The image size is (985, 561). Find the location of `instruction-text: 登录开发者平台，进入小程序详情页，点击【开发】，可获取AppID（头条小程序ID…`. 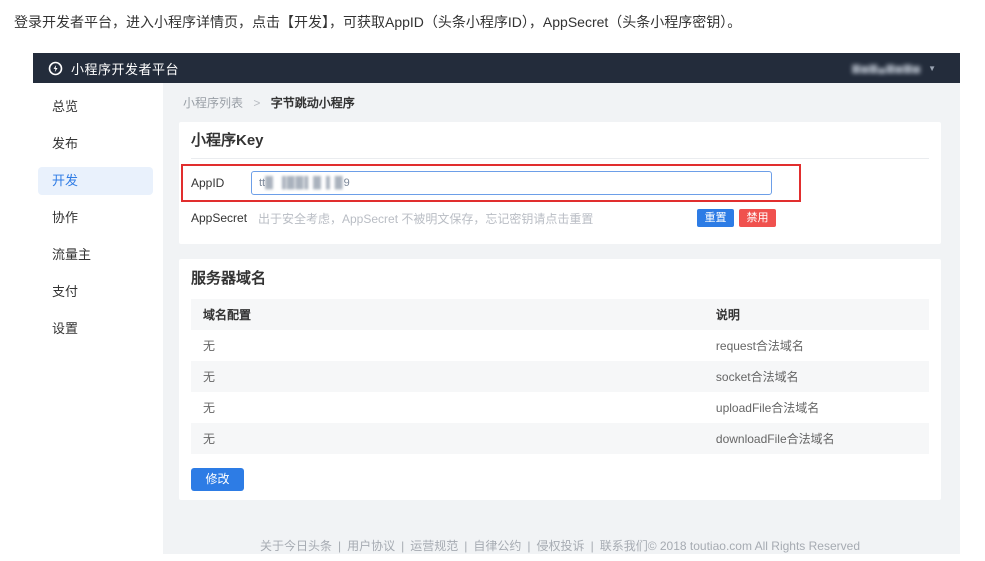

instruction-text: 登录开发者平台，进入小程序详情页，点击【开发】，可获取AppID（头条小程序ID… is located at coordinates (378, 22).